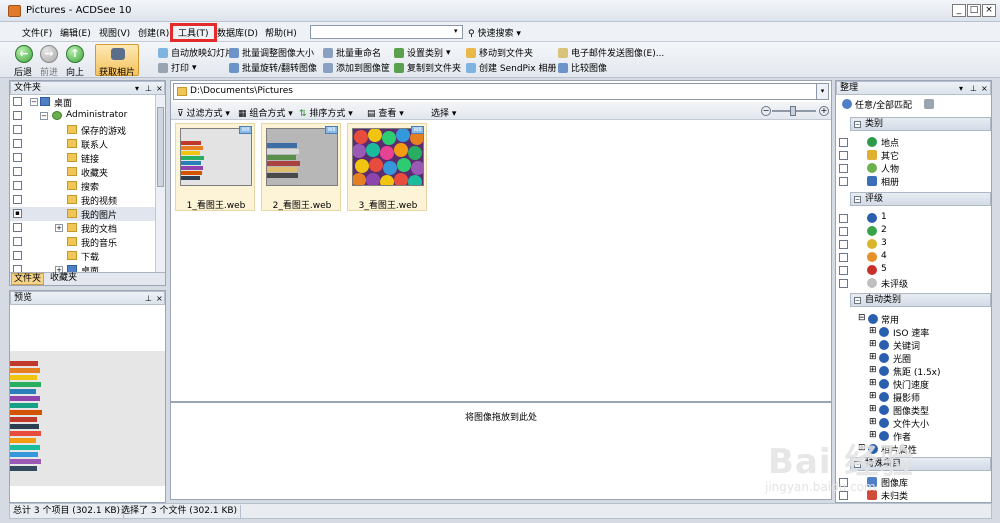  Describe the element at coordinates (974, 10) in the screenshot. I see `maximize-button: □` at that location.